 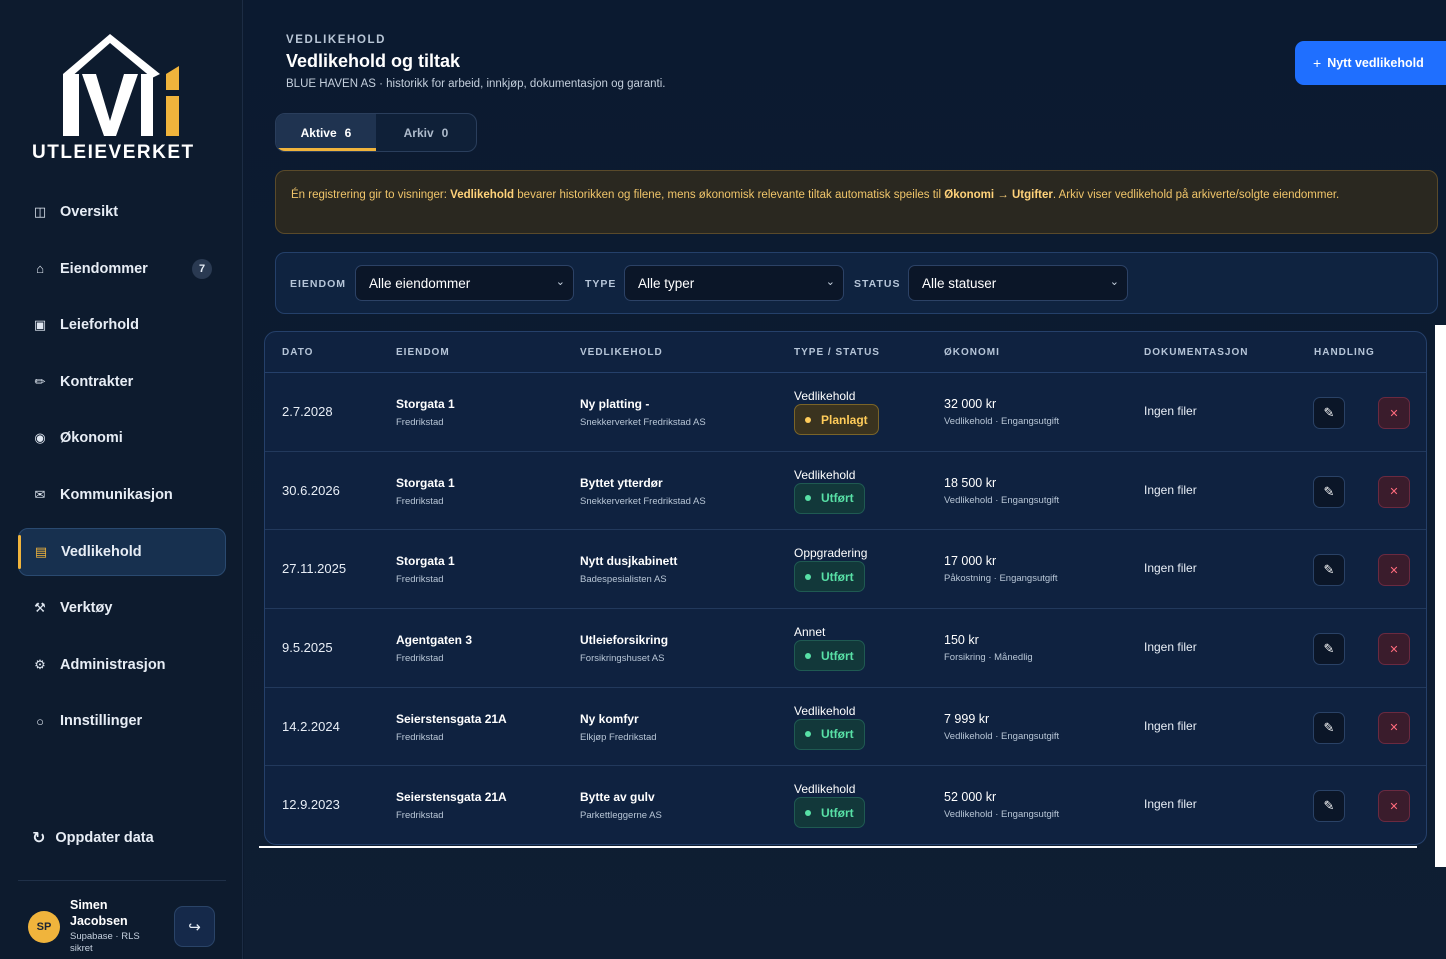 I want to click on amount: 32 000 kr, so click(x=970, y=404).